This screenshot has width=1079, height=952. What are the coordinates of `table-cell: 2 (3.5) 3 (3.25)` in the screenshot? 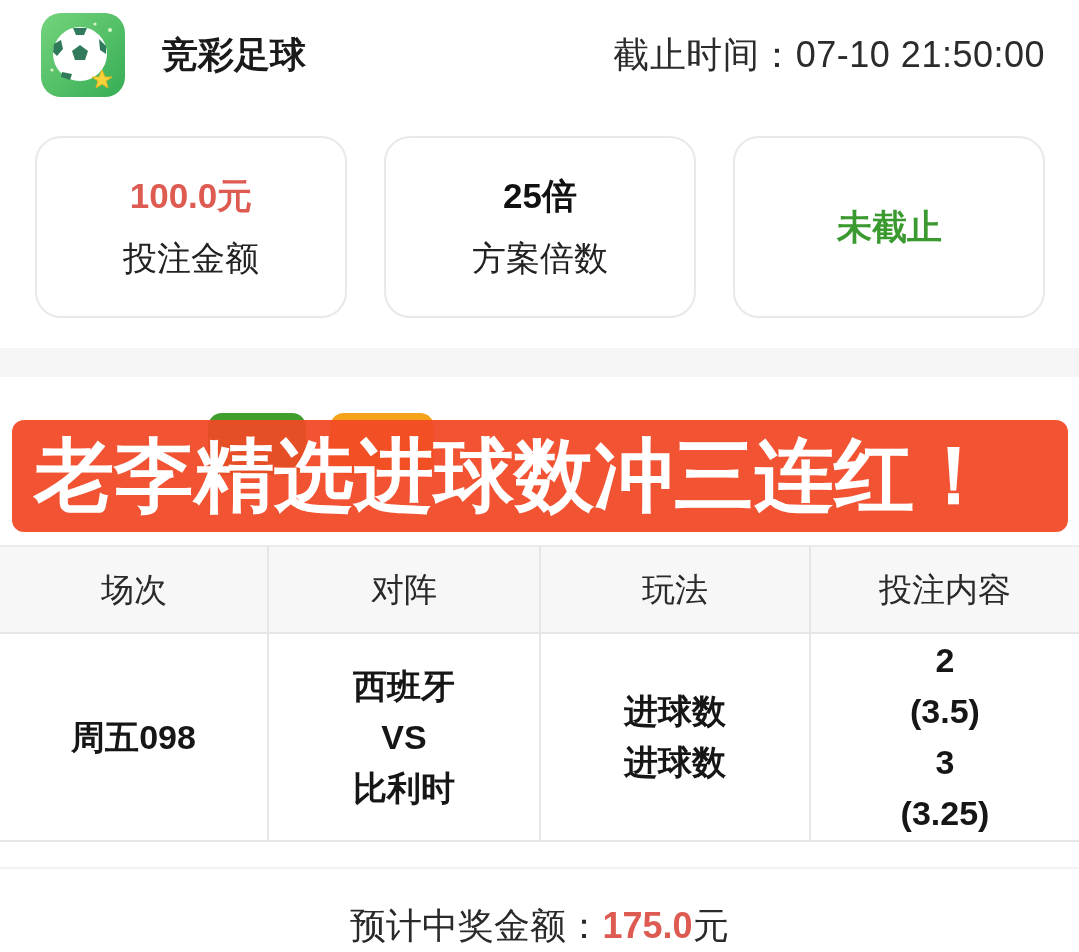 It's located at (944, 737).